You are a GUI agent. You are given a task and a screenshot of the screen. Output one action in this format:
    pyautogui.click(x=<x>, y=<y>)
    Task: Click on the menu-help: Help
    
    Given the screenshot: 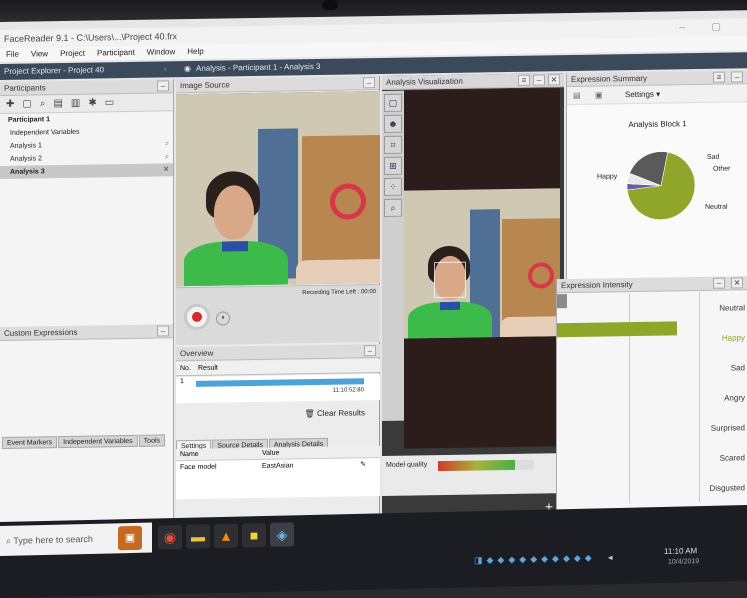 What is the action you would take?
    pyautogui.click(x=195, y=52)
    